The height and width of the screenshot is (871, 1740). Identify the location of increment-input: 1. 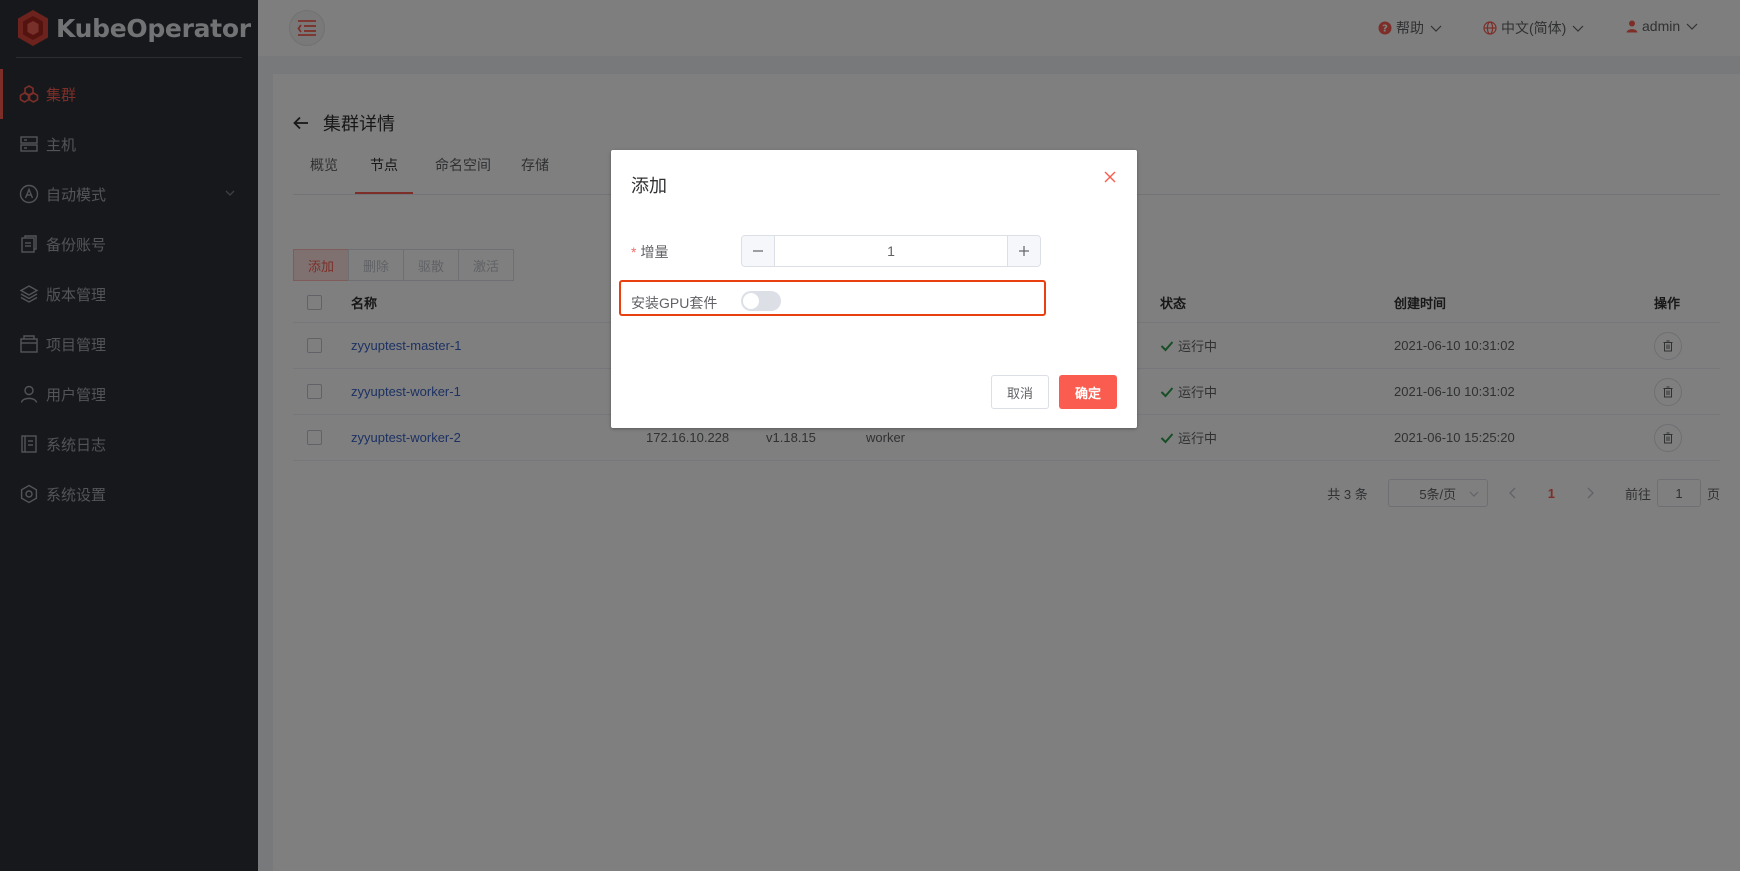
(891, 251).